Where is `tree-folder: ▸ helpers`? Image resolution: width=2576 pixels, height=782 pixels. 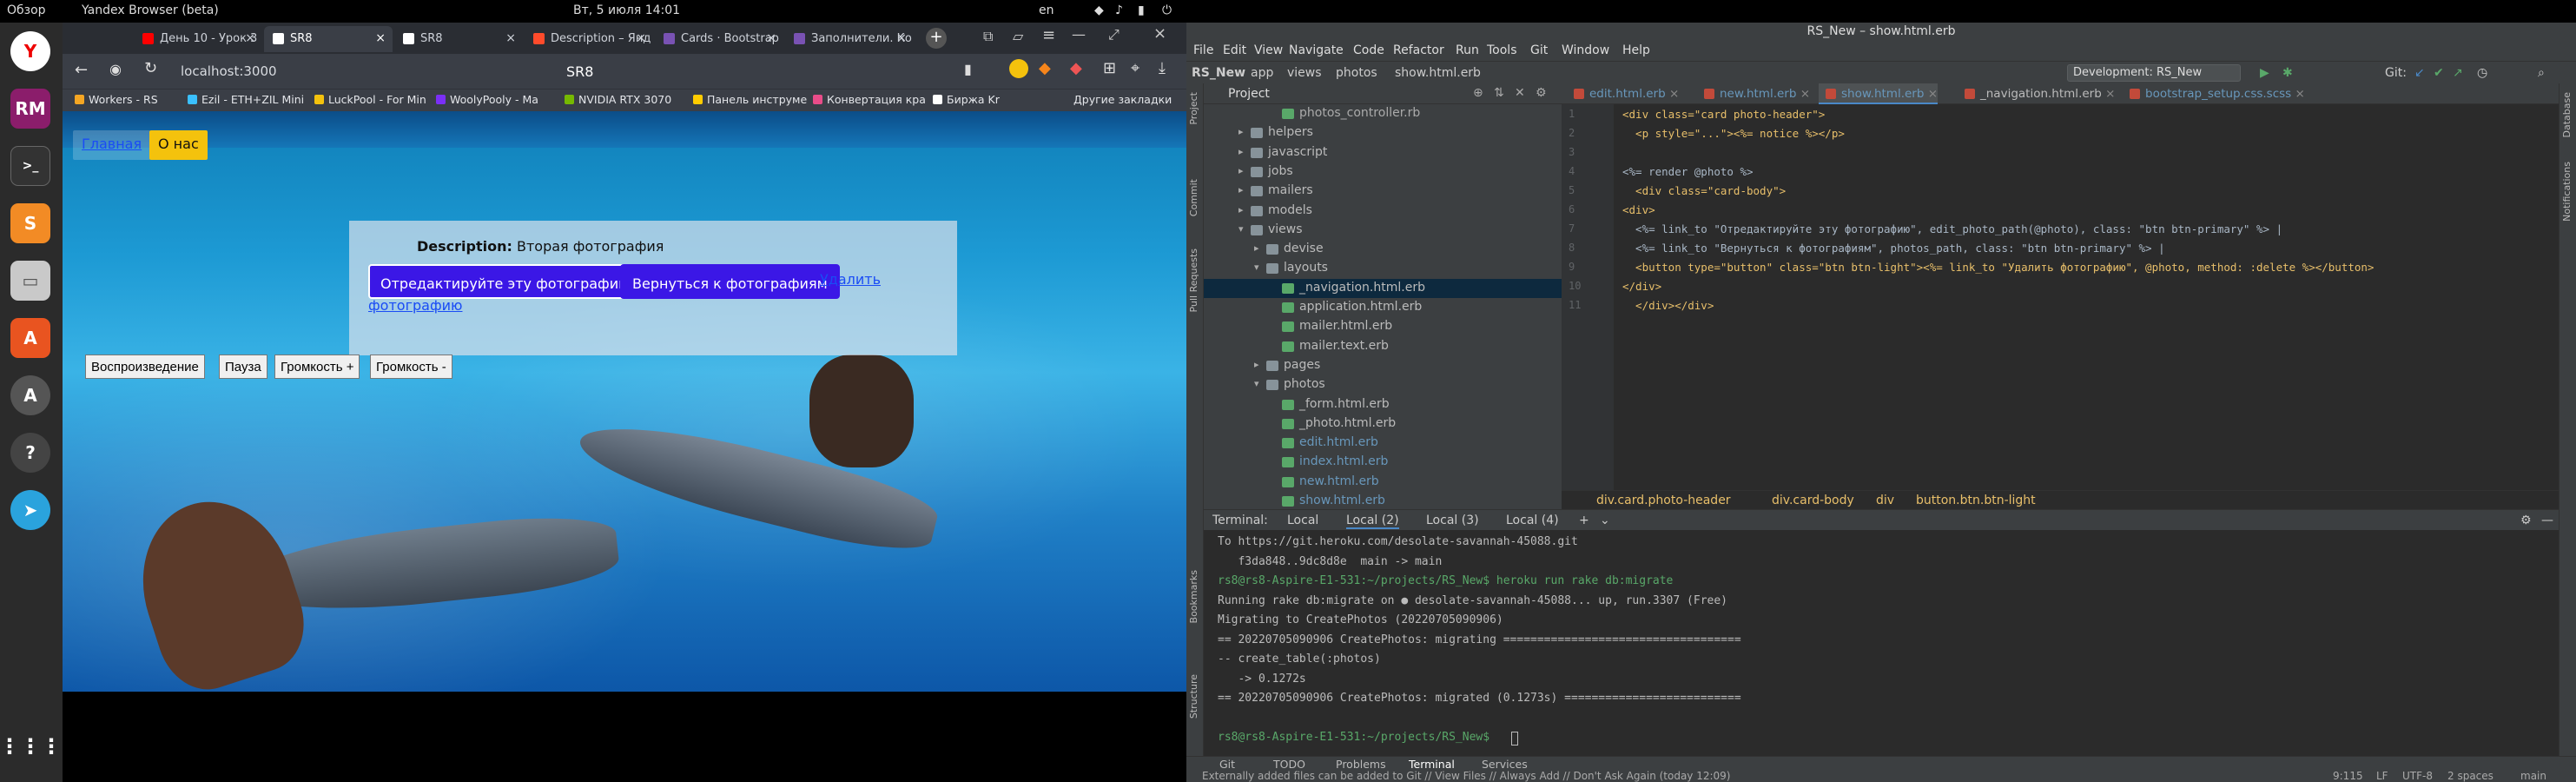
tree-folder: ▸ helpers is located at coordinates (1383, 132).